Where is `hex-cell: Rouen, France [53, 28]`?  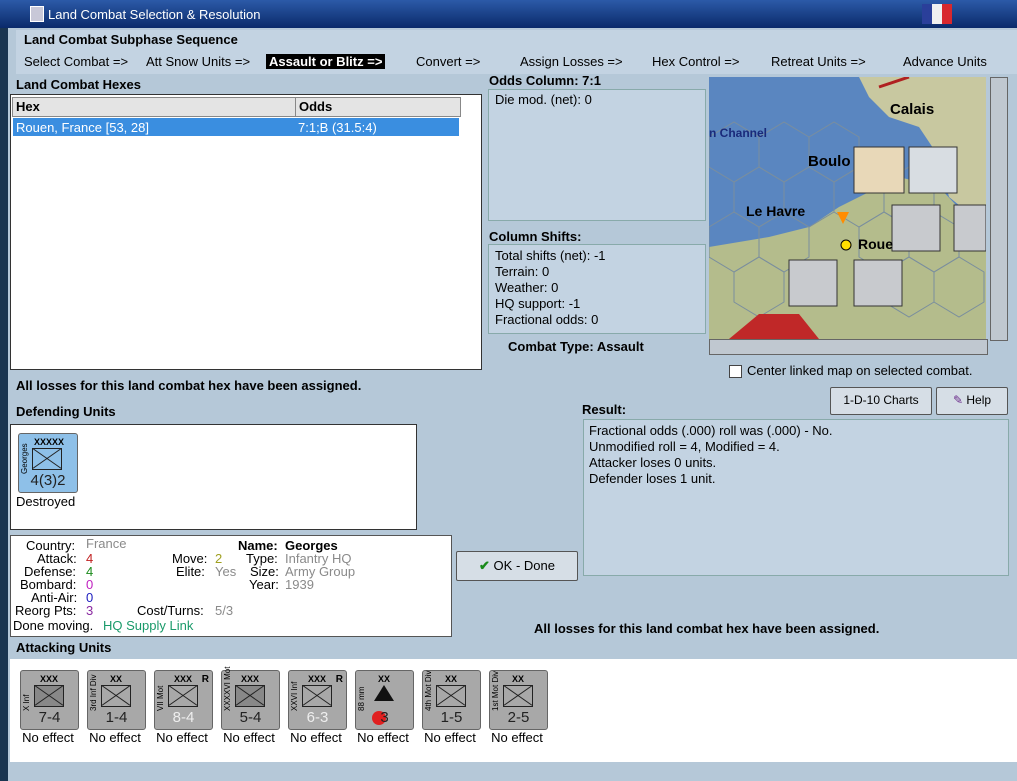
hex-cell: Rouen, France [53, 28] is located at coordinates (82, 127).